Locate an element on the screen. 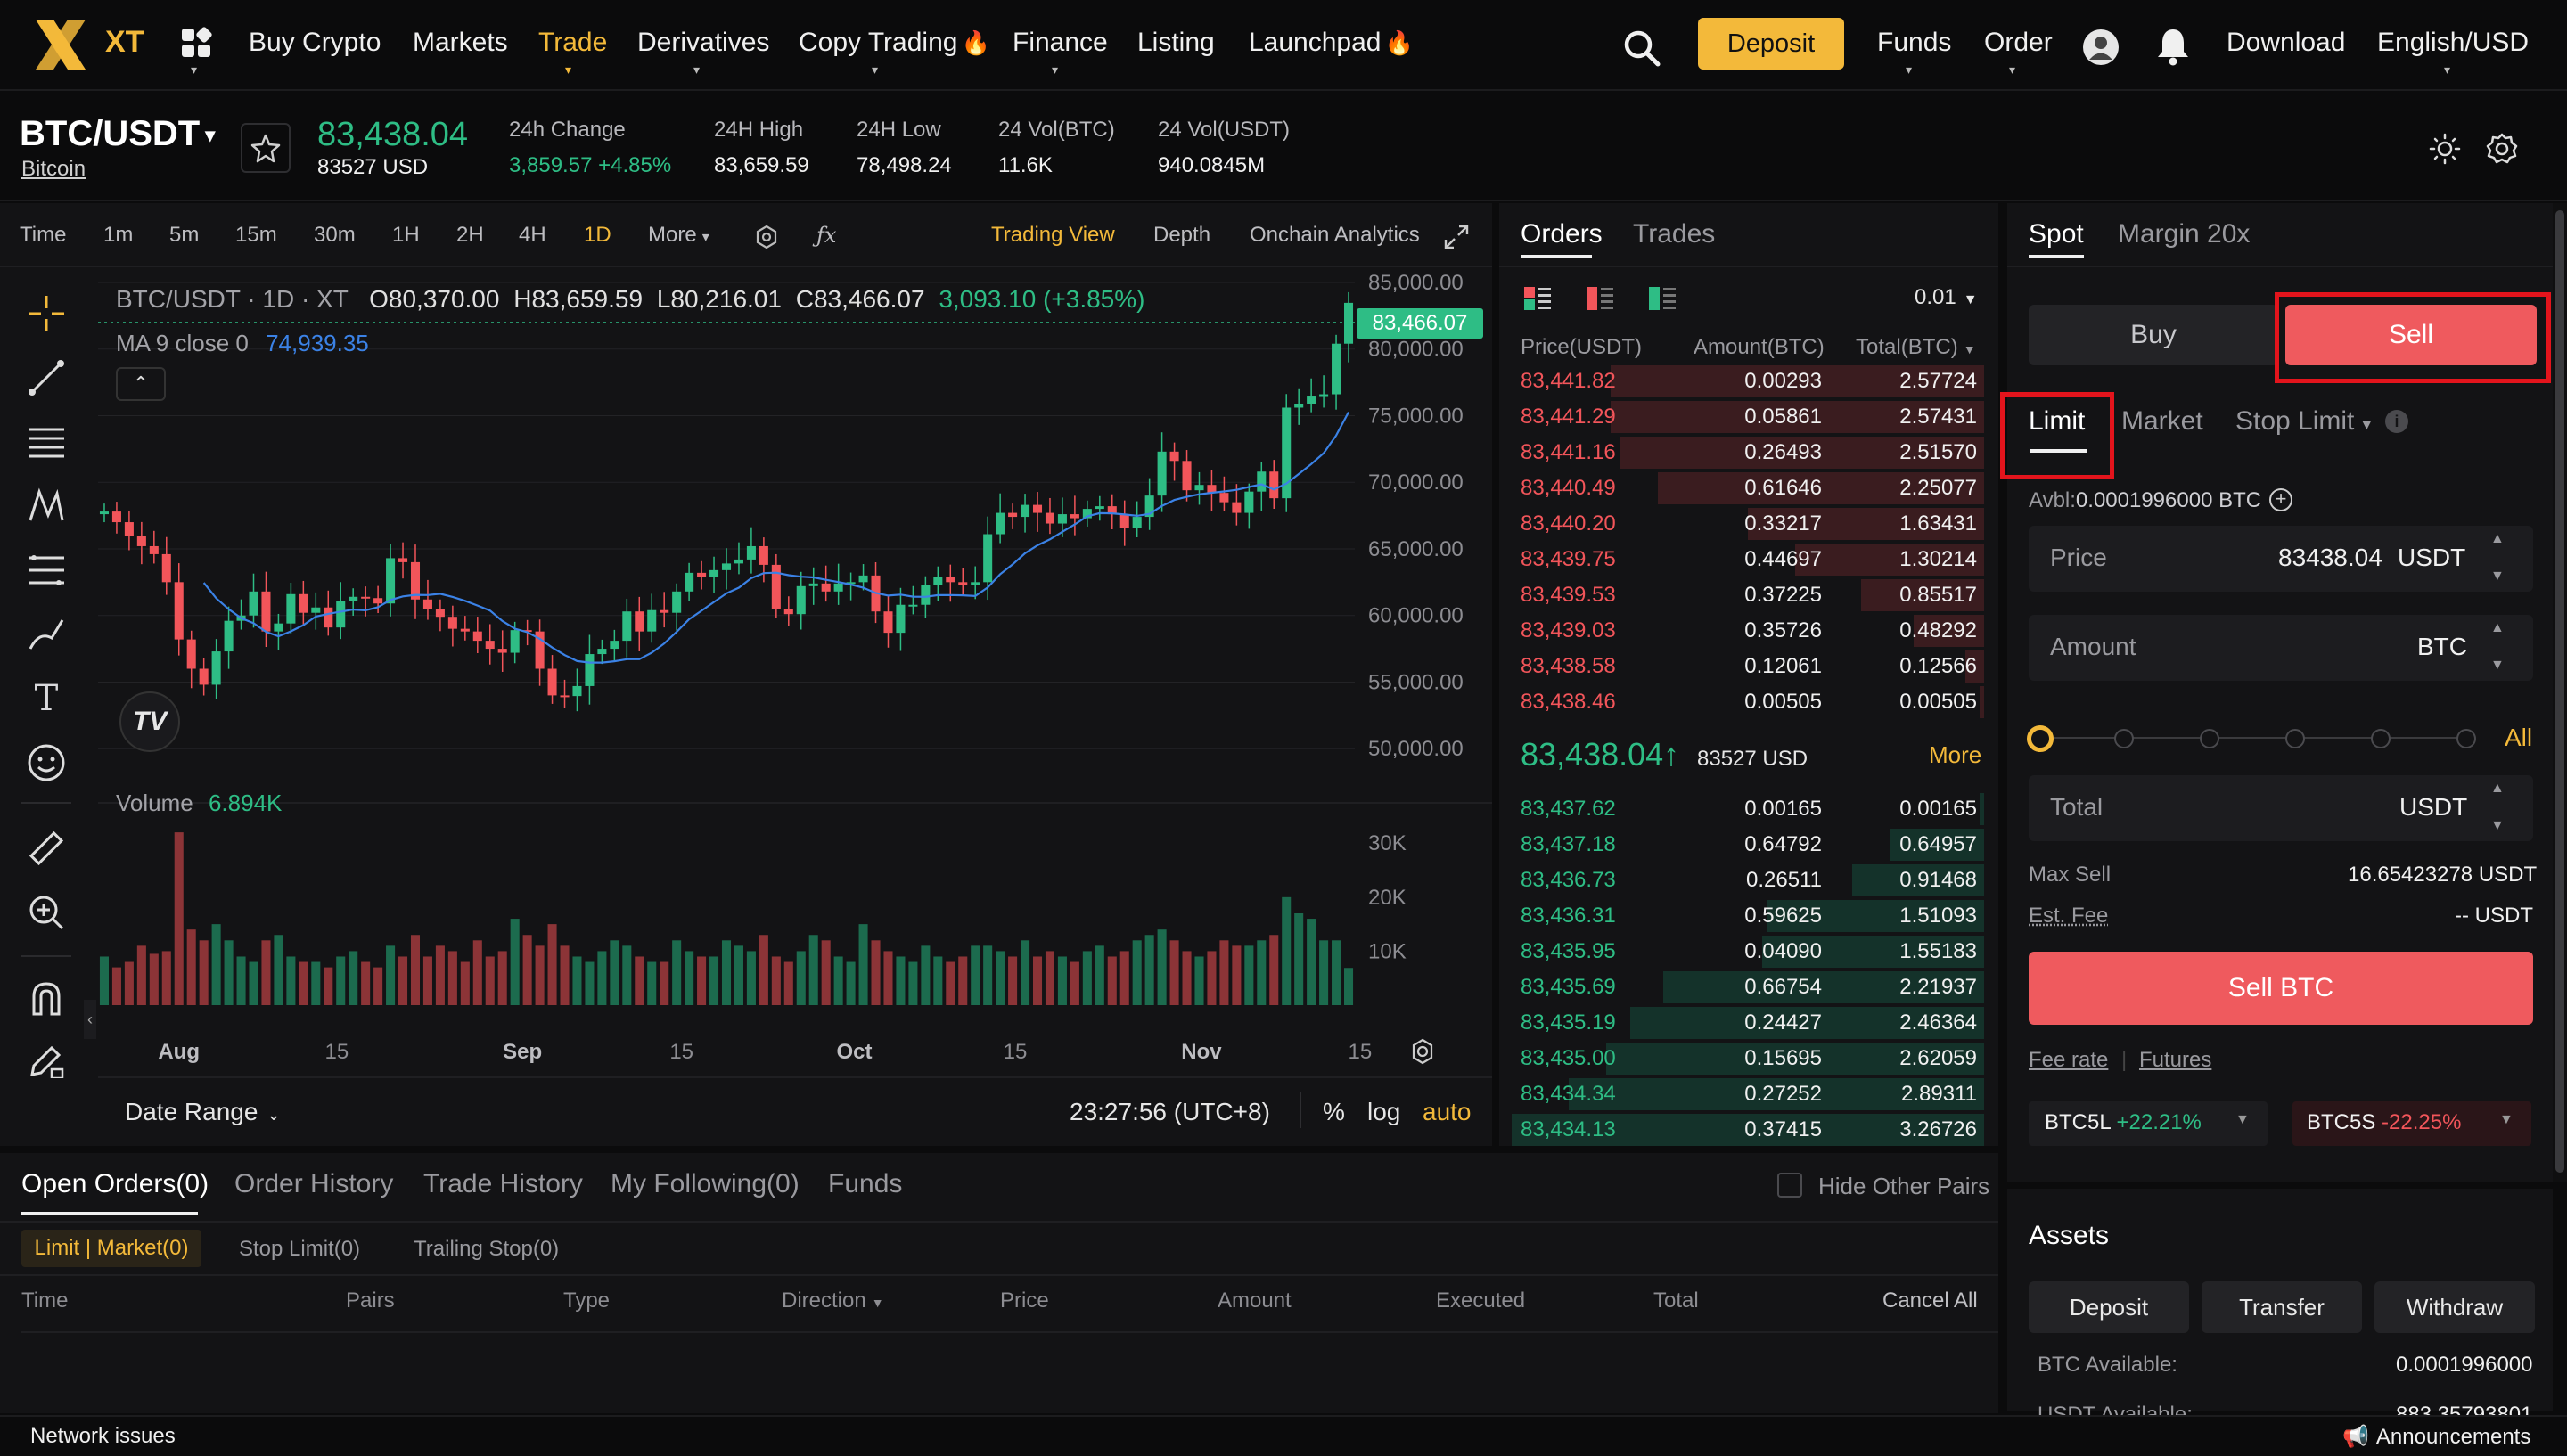 The width and height of the screenshot is (2567, 1456). collapse-toolbar-button: ‹ is located at coordinates (90, 1020).